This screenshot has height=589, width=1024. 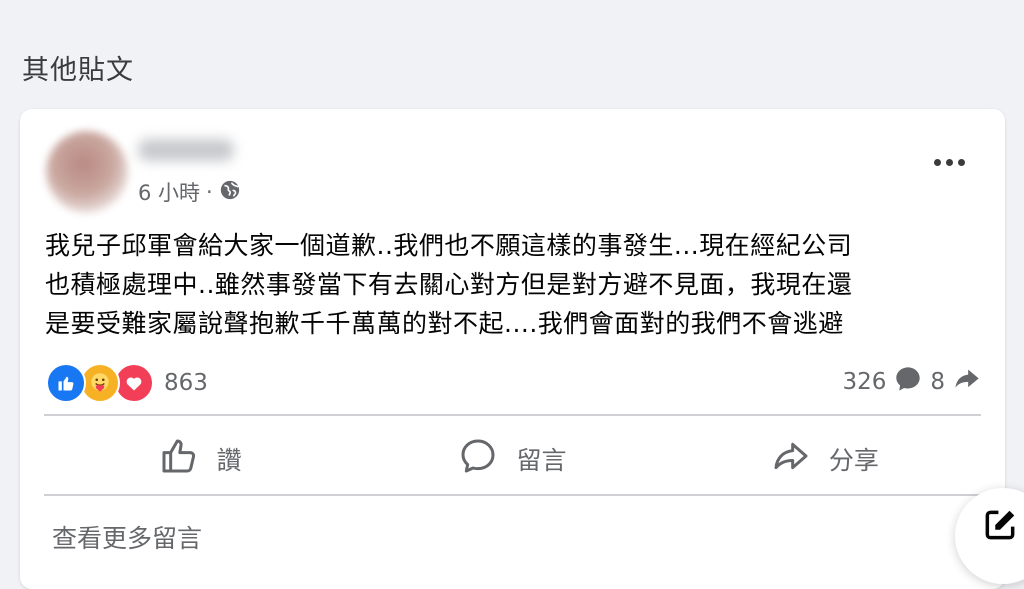 What do you see at coordinates (66, 383) in the screenshot?
I see `like-icon` at bounding box center [66, 383].